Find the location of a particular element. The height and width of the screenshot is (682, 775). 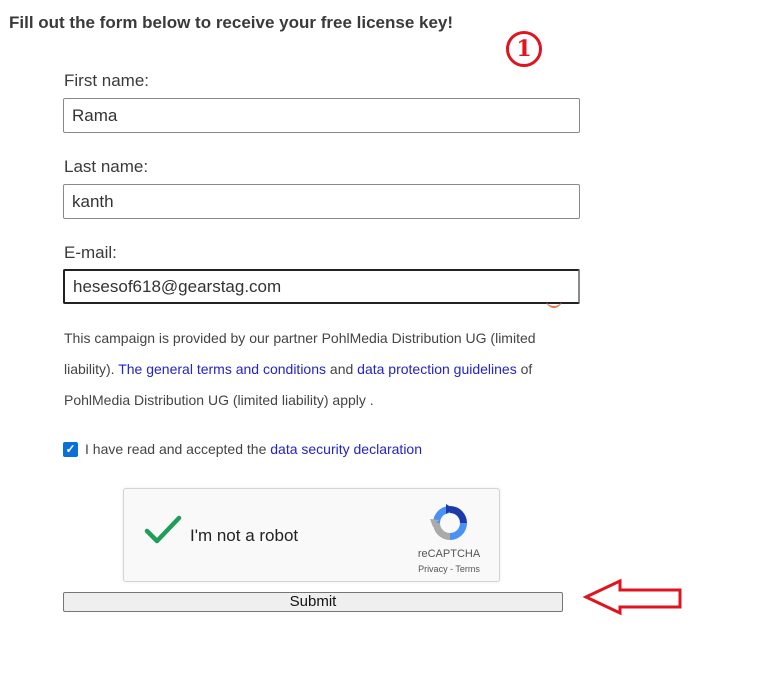

notice-and: and is located at coordinates (341, 369).